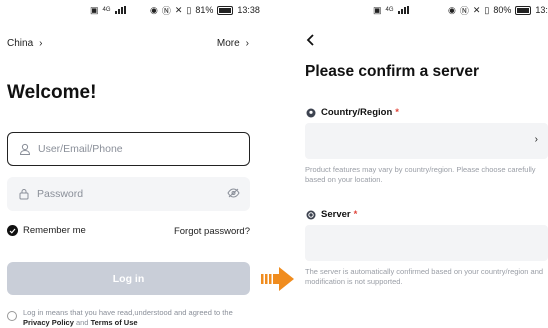 This screenshot has height=328, width=548. I want to click on forgot-password-link: Forgot password?, so click(212, 231).